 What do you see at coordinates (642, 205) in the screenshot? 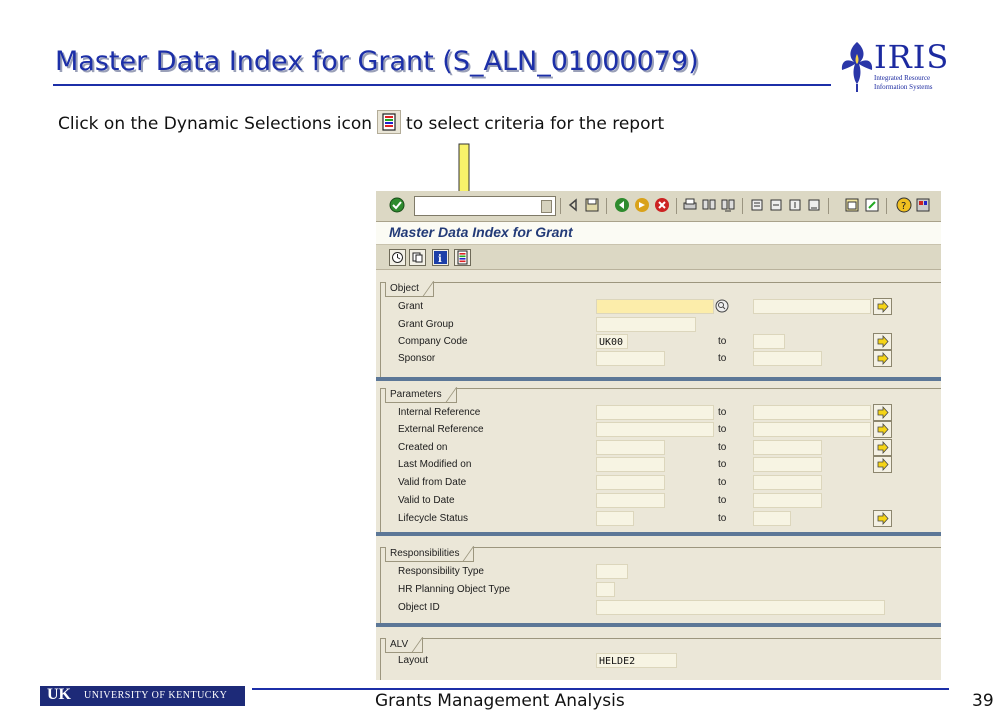
I see `exit-icon` at bounding box center [642, 205].